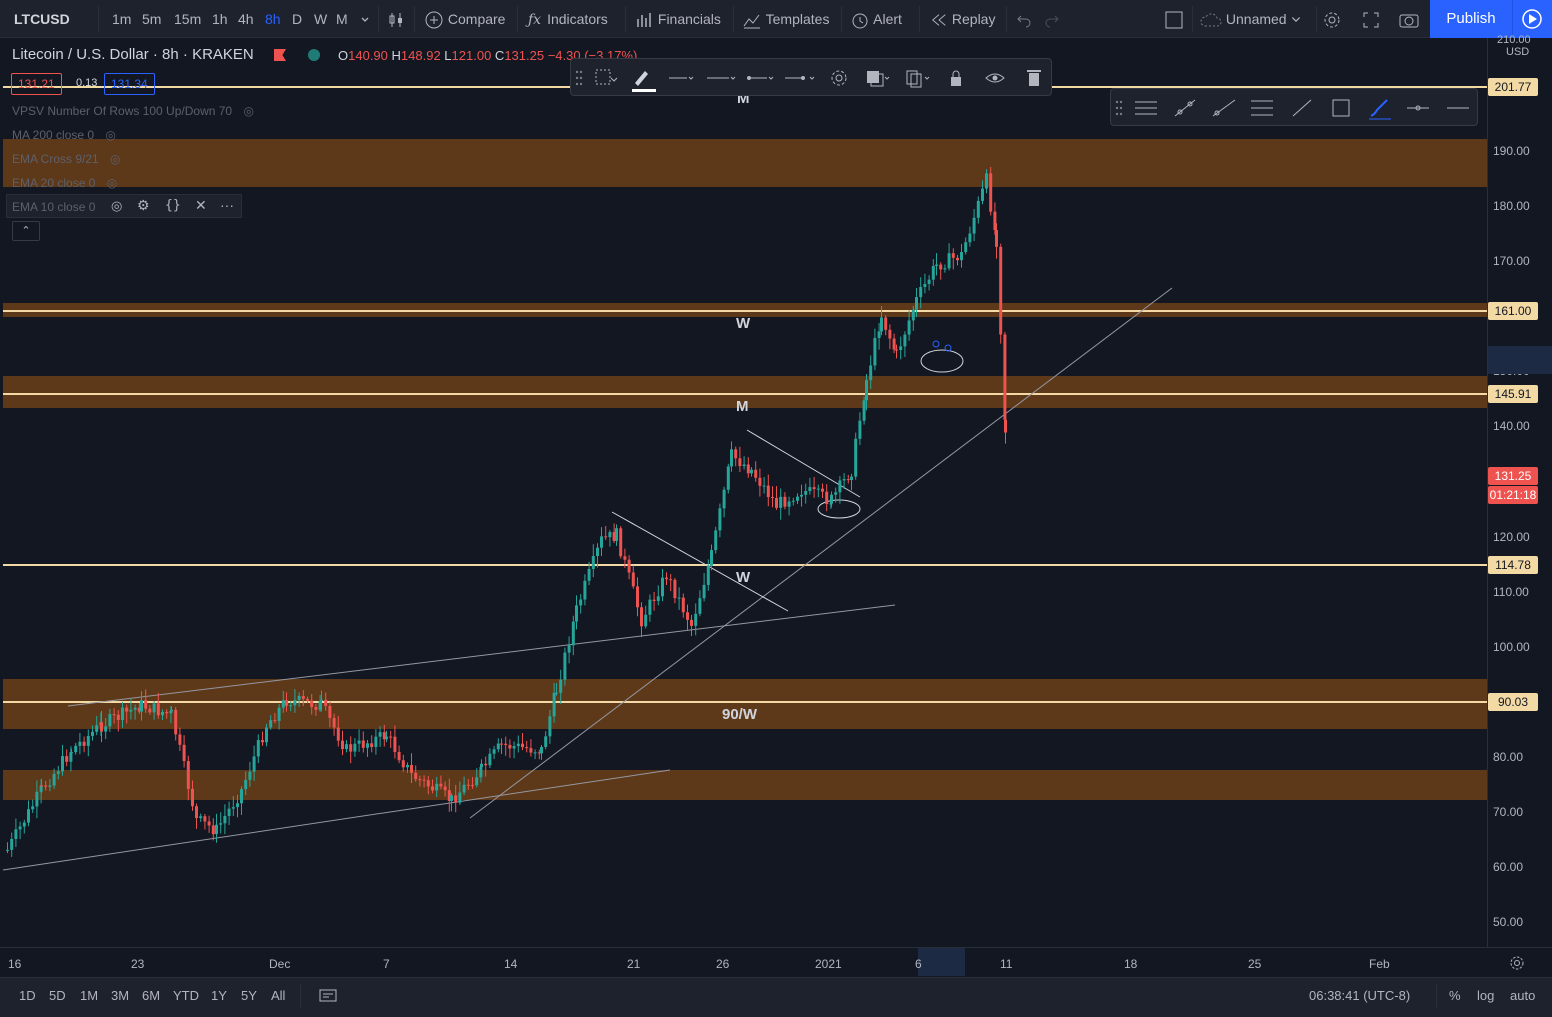 This screenshot has width=1552, height=1017. I want to click on last-price-label: 131.25, so click(1513, 476).